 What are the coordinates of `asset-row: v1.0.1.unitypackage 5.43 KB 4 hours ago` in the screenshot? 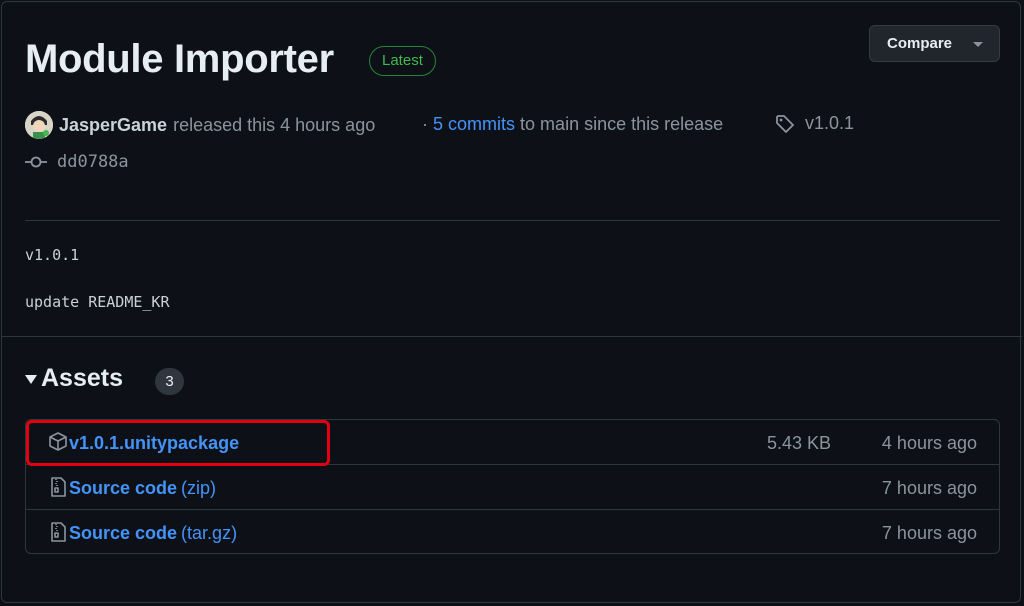 It's located at (512, 442).